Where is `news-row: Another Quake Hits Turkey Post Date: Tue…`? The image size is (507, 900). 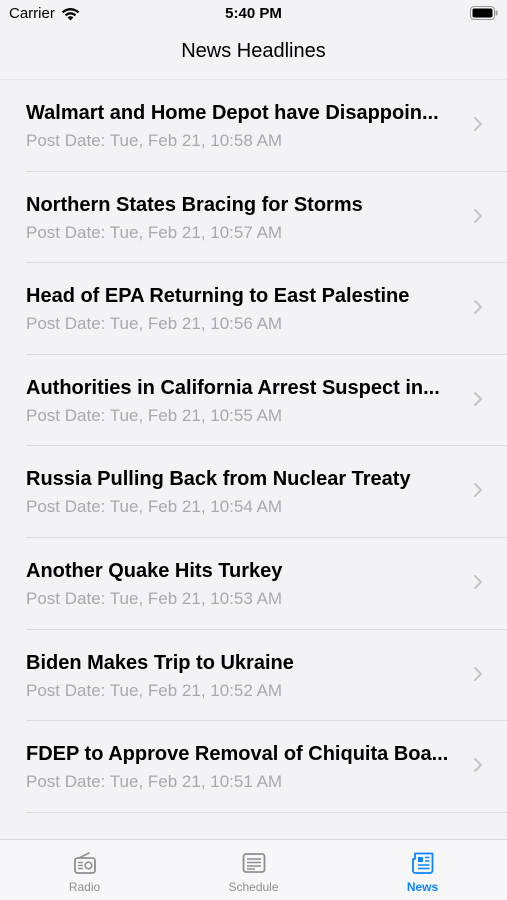
news-row: Another Quake Hits Turkey Post Date: Tue… is located at coordinates (253, 584).